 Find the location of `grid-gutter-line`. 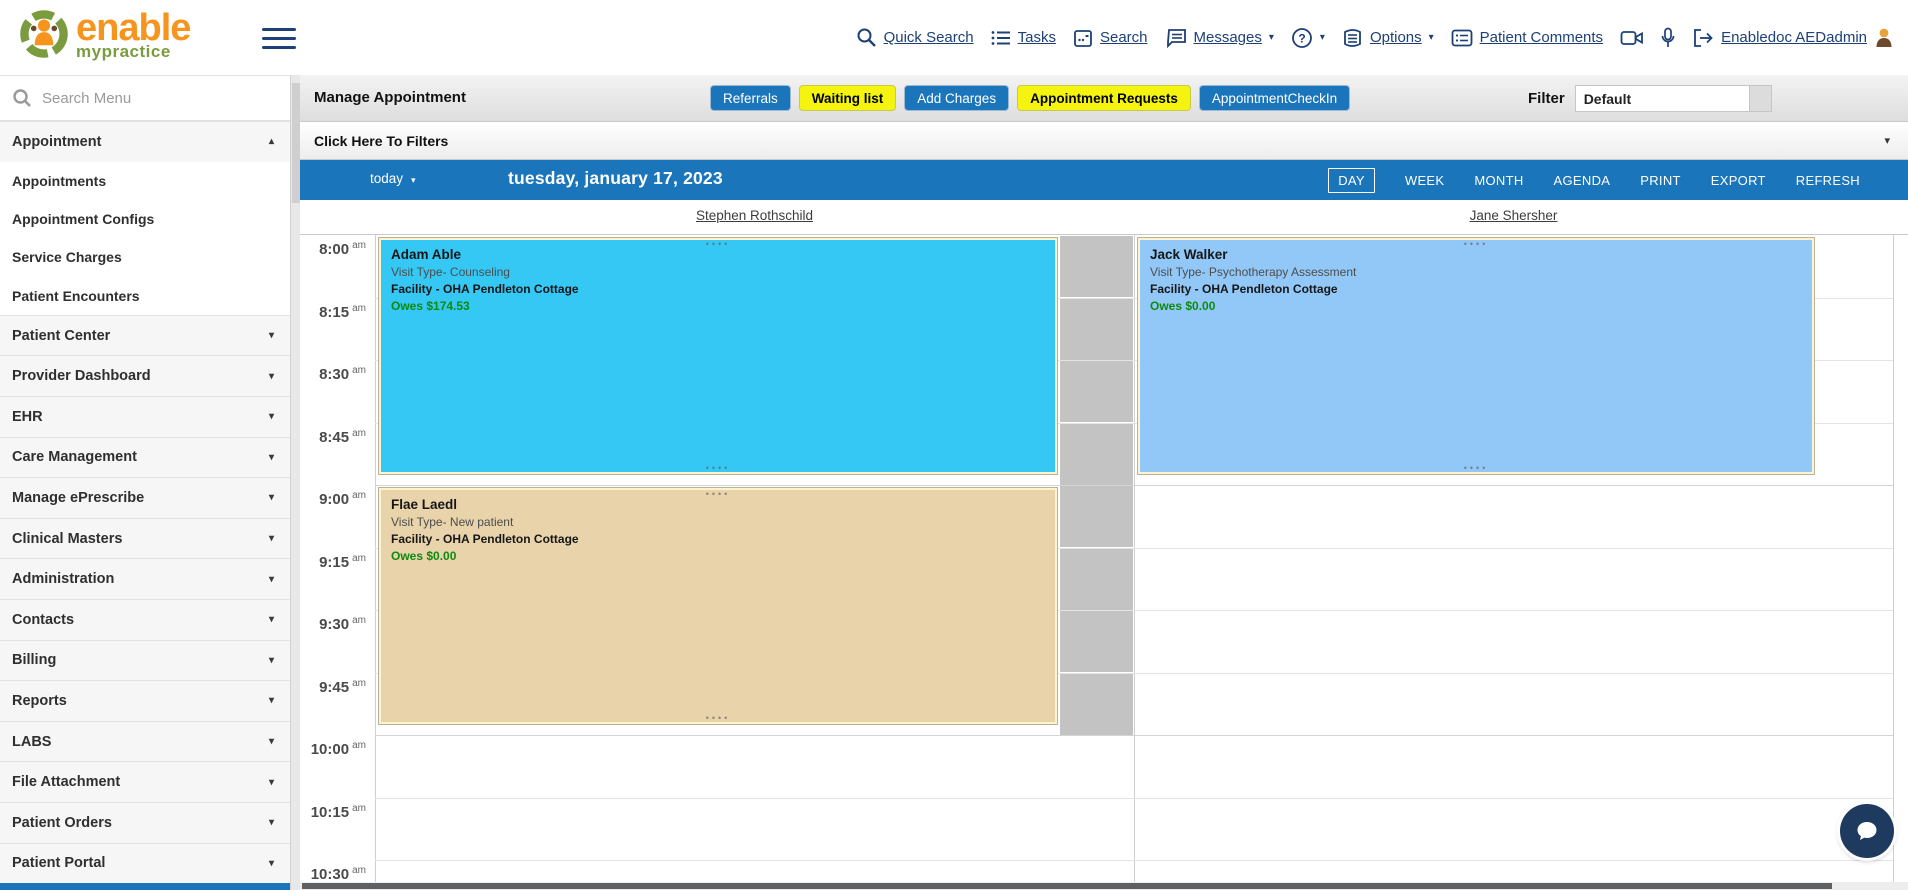

grid-gutter-line is located at coordinates (375, 562).